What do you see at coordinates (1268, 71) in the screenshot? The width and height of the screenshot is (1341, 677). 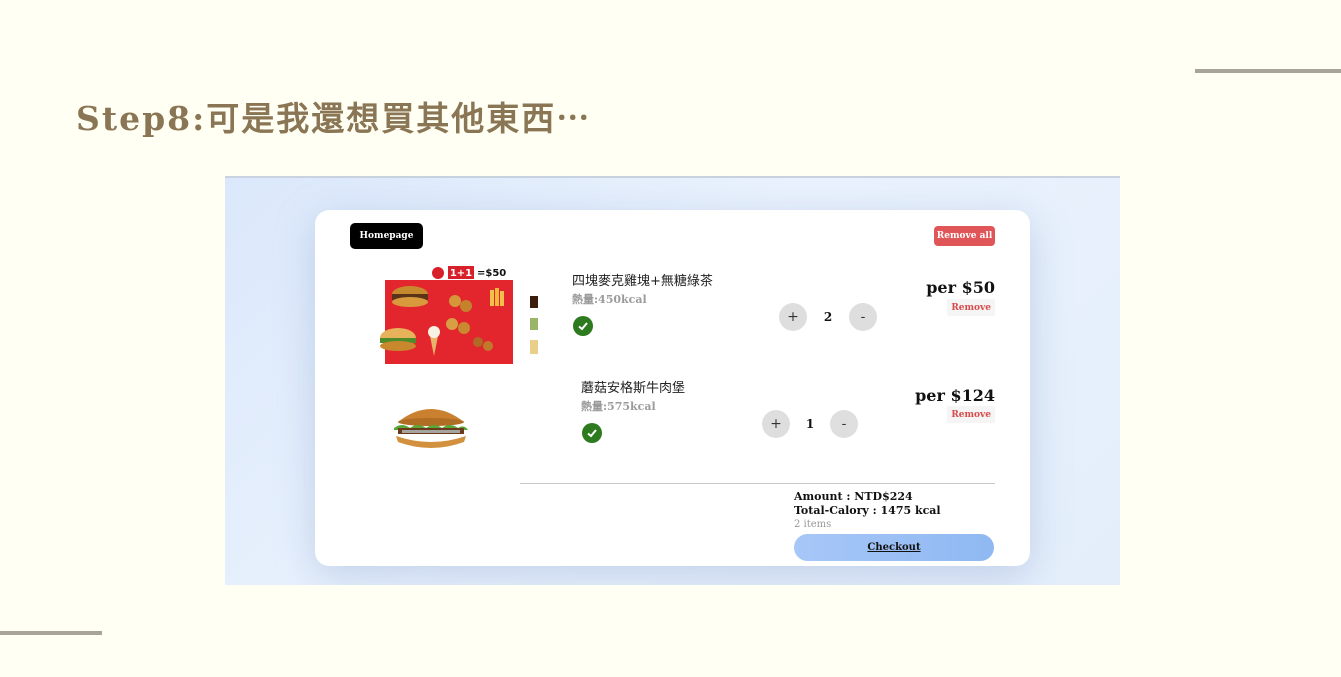 I see `decorative-line-top` at bounding box center [1268, 71].